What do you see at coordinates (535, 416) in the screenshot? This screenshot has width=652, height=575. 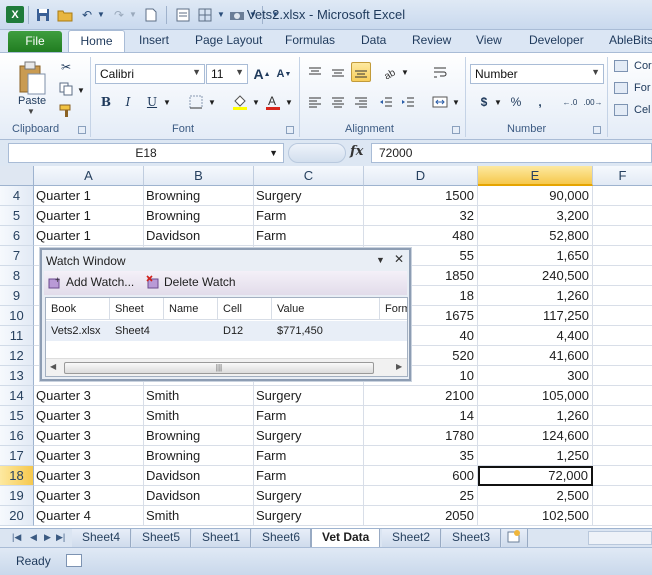 I see `table-cell: 1,260` at bounding box center [535, 416].